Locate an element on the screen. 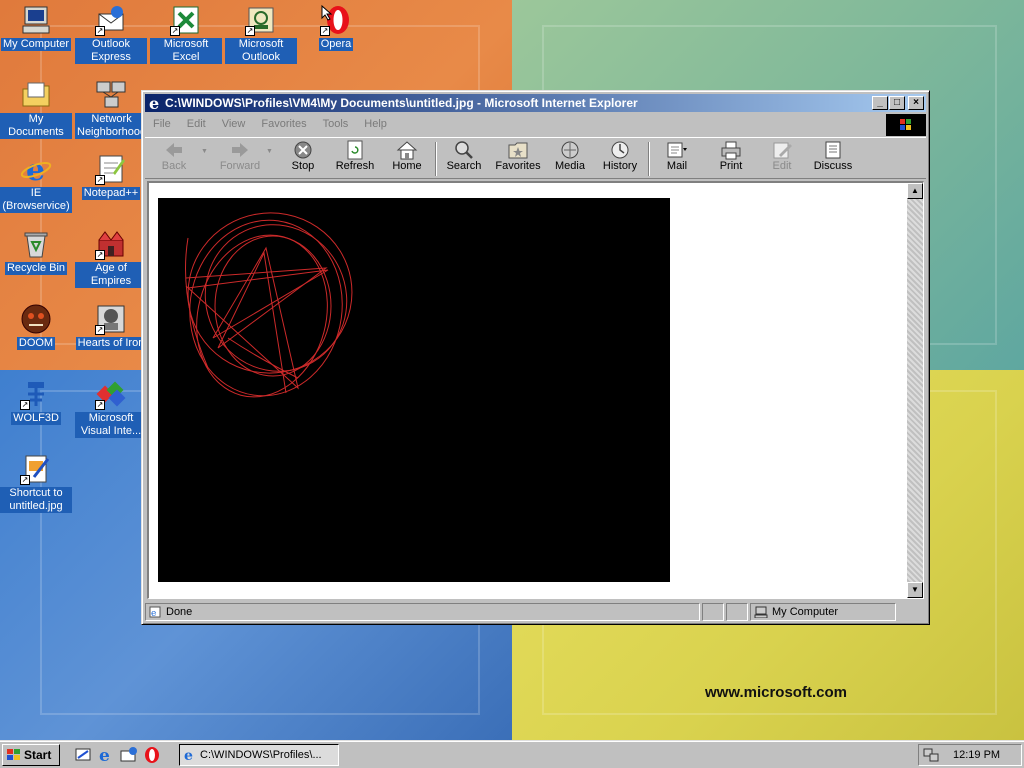  media-icon is located at coordinates (570, 150).